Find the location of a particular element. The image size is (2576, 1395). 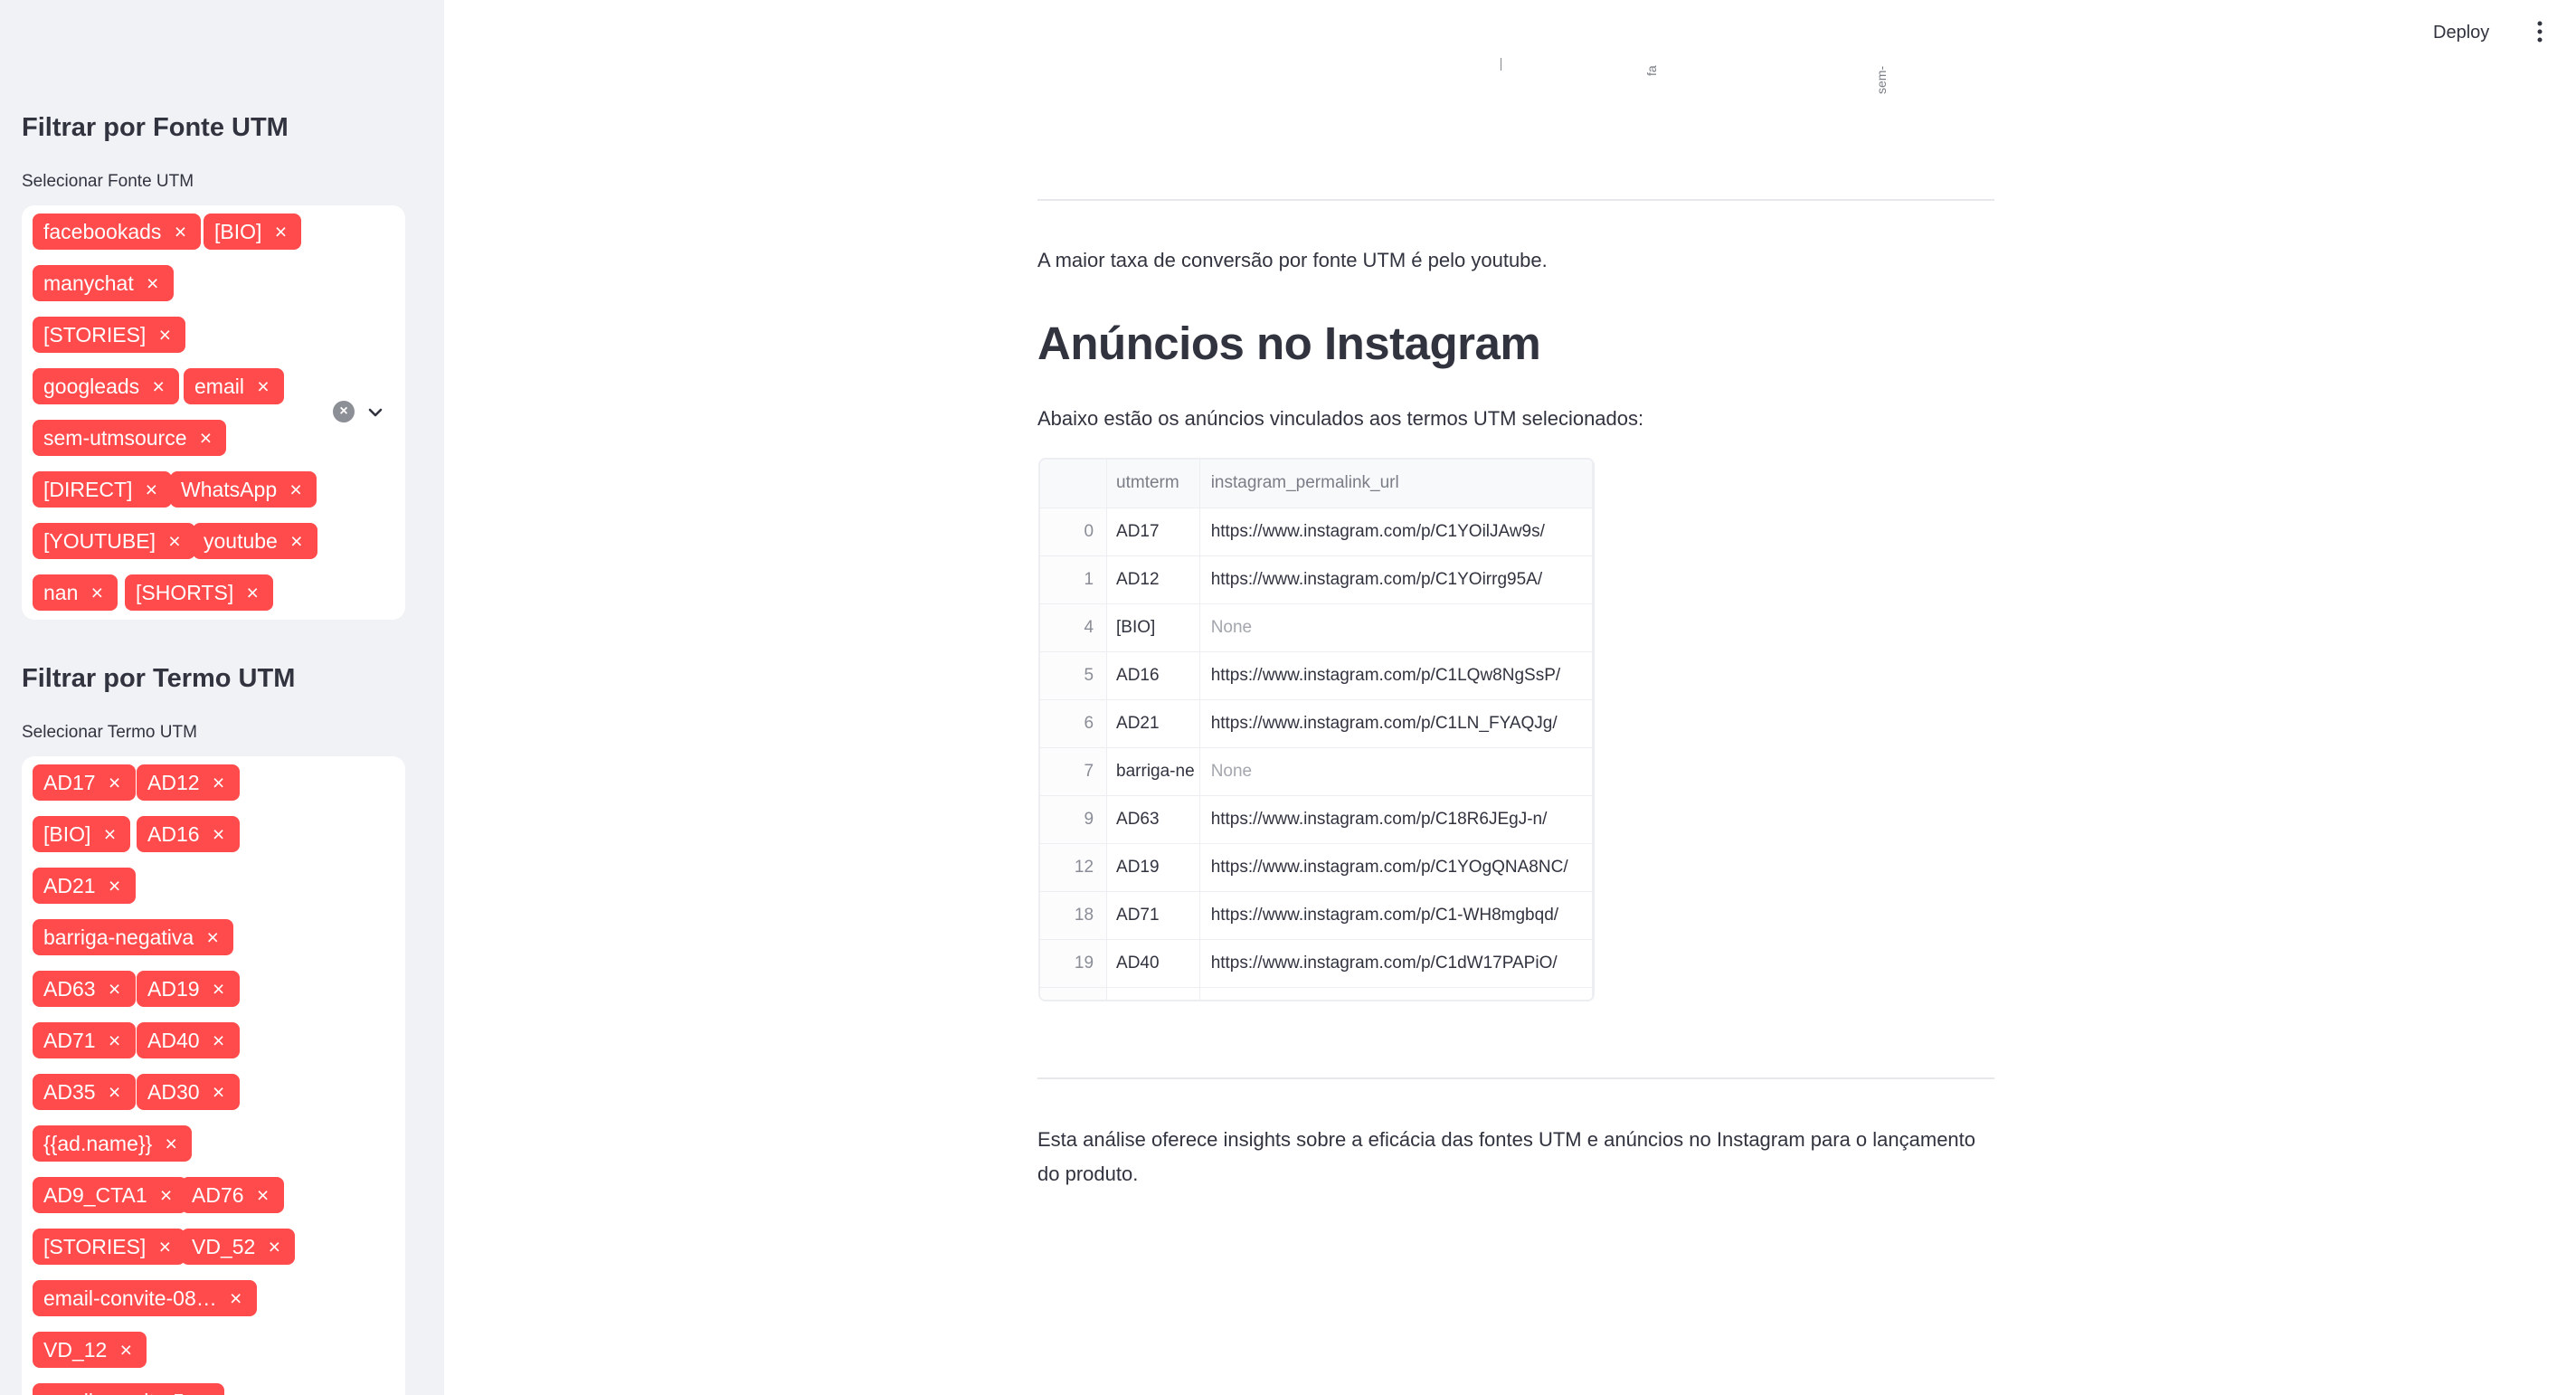

table-header-row: utmterm instagram_permalink_url is located at coordinates (1316, 484).